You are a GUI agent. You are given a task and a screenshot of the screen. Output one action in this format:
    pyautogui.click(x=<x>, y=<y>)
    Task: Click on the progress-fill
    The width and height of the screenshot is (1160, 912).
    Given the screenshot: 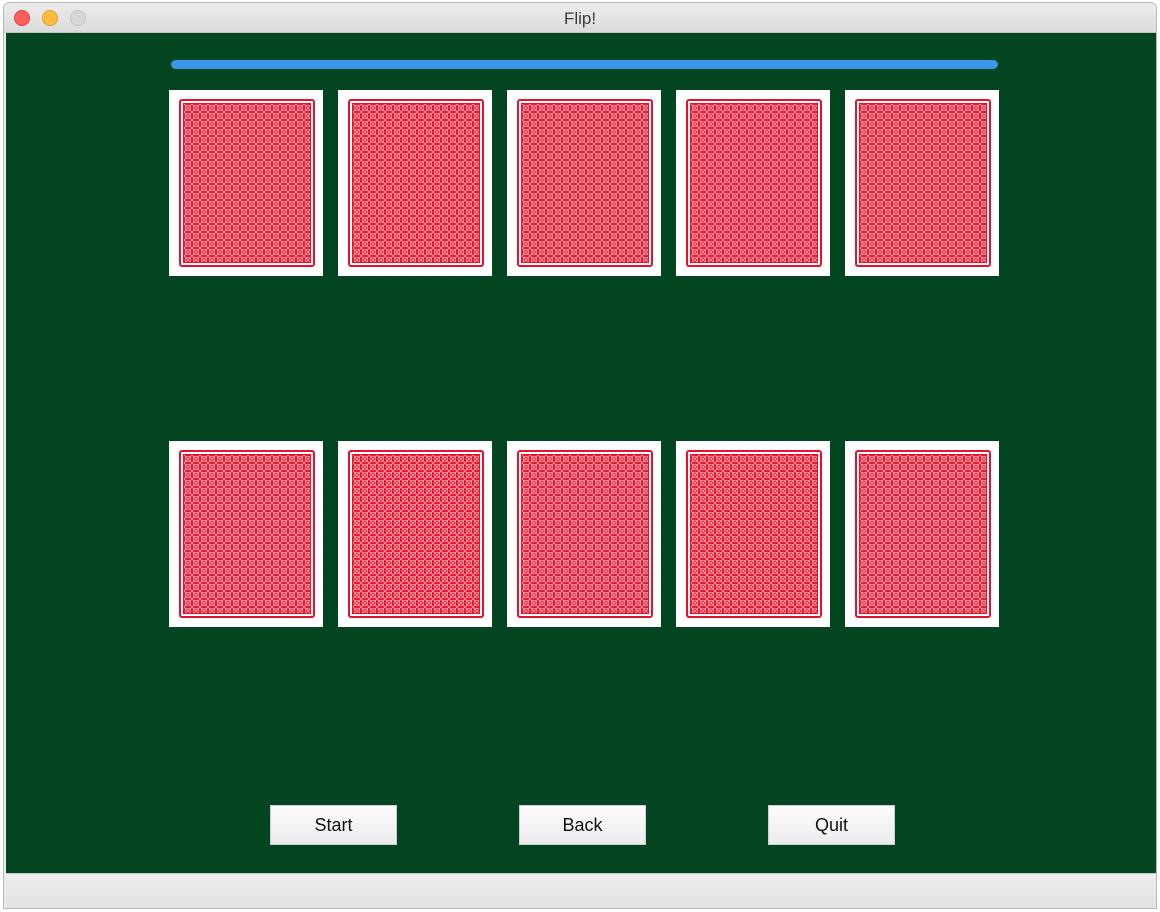 What is the action you would take?
    pyautogui.click(x=584, y=64)
    